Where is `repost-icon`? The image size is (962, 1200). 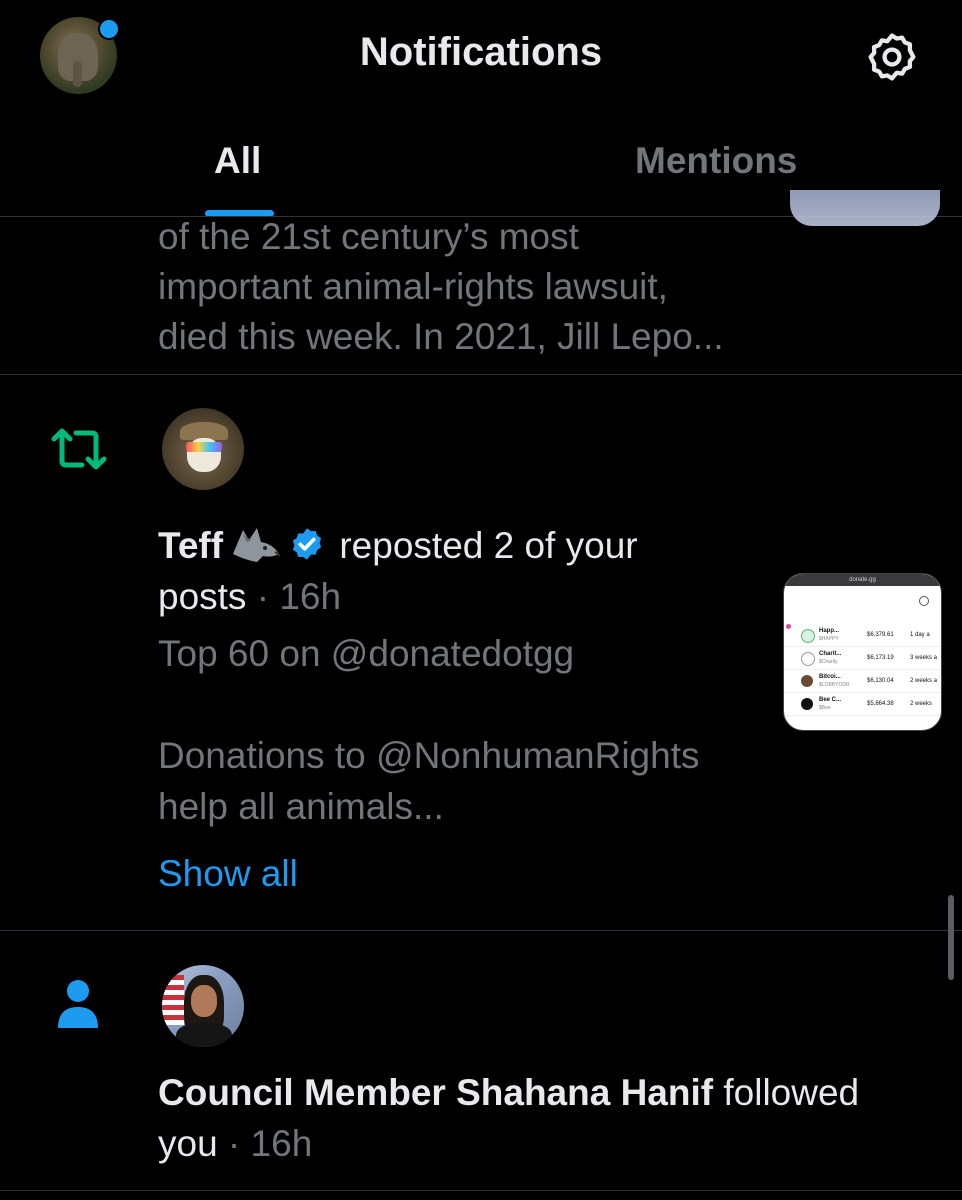 repost-icon is located at coordinates (79, 449).